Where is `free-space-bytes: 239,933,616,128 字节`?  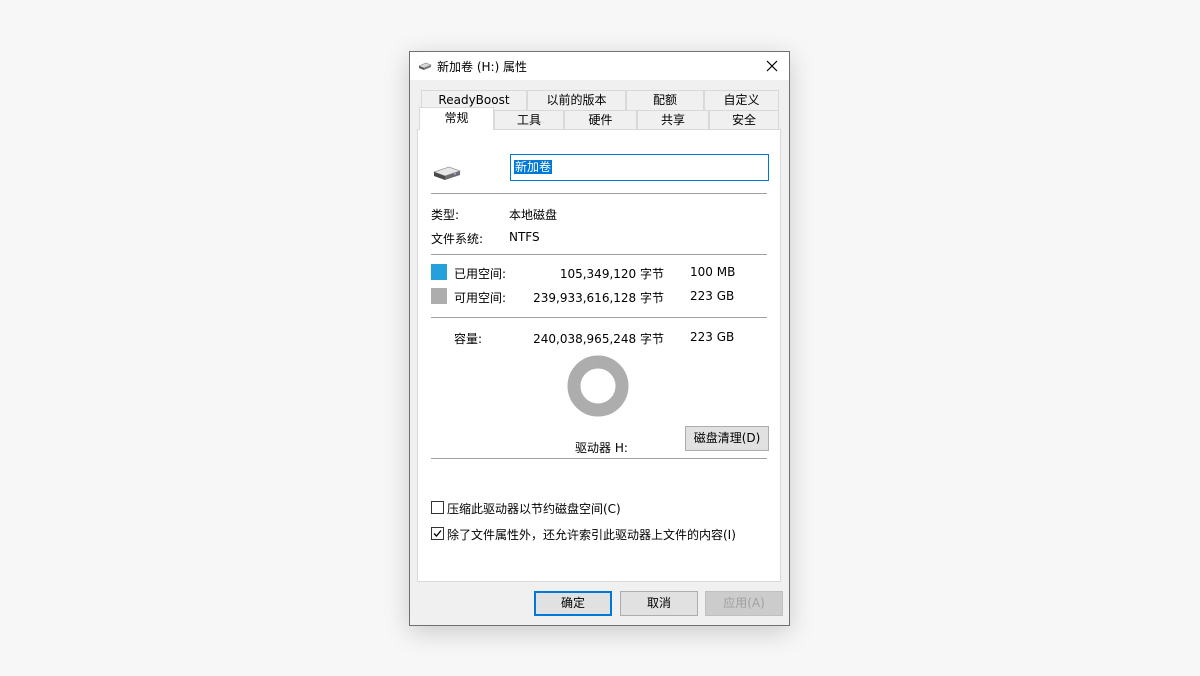
free-space-bytes: 239,933,616,128 字节 is located at coordinates (598, 298).